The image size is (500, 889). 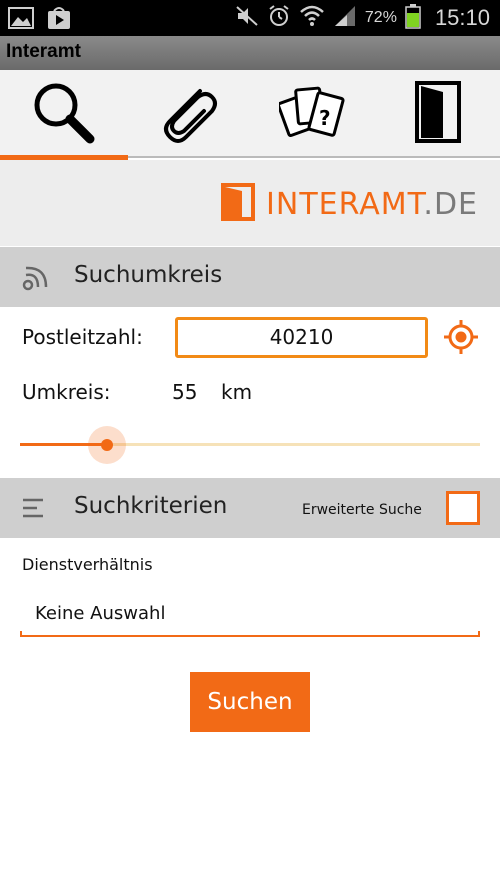 I want to click on dropdown-tick-left, so click(x=21, y=634).